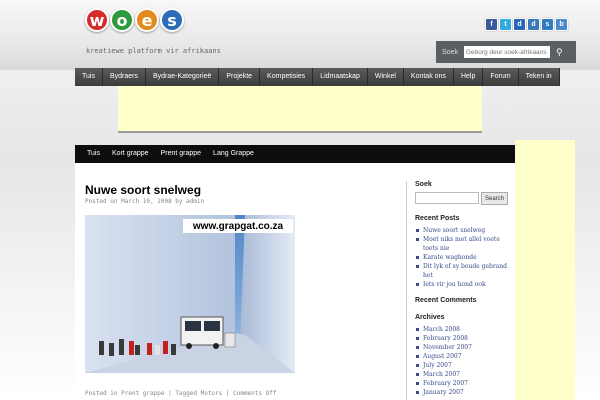 Image resolution: width=600 pixels, height=400 pixels. What do you see at coordinates (295, 154) in the screenshot?
I see `sub-navigation: Tuis Kort grappe Prent grappe Lang Grappe` at bounding box center [295, 154].